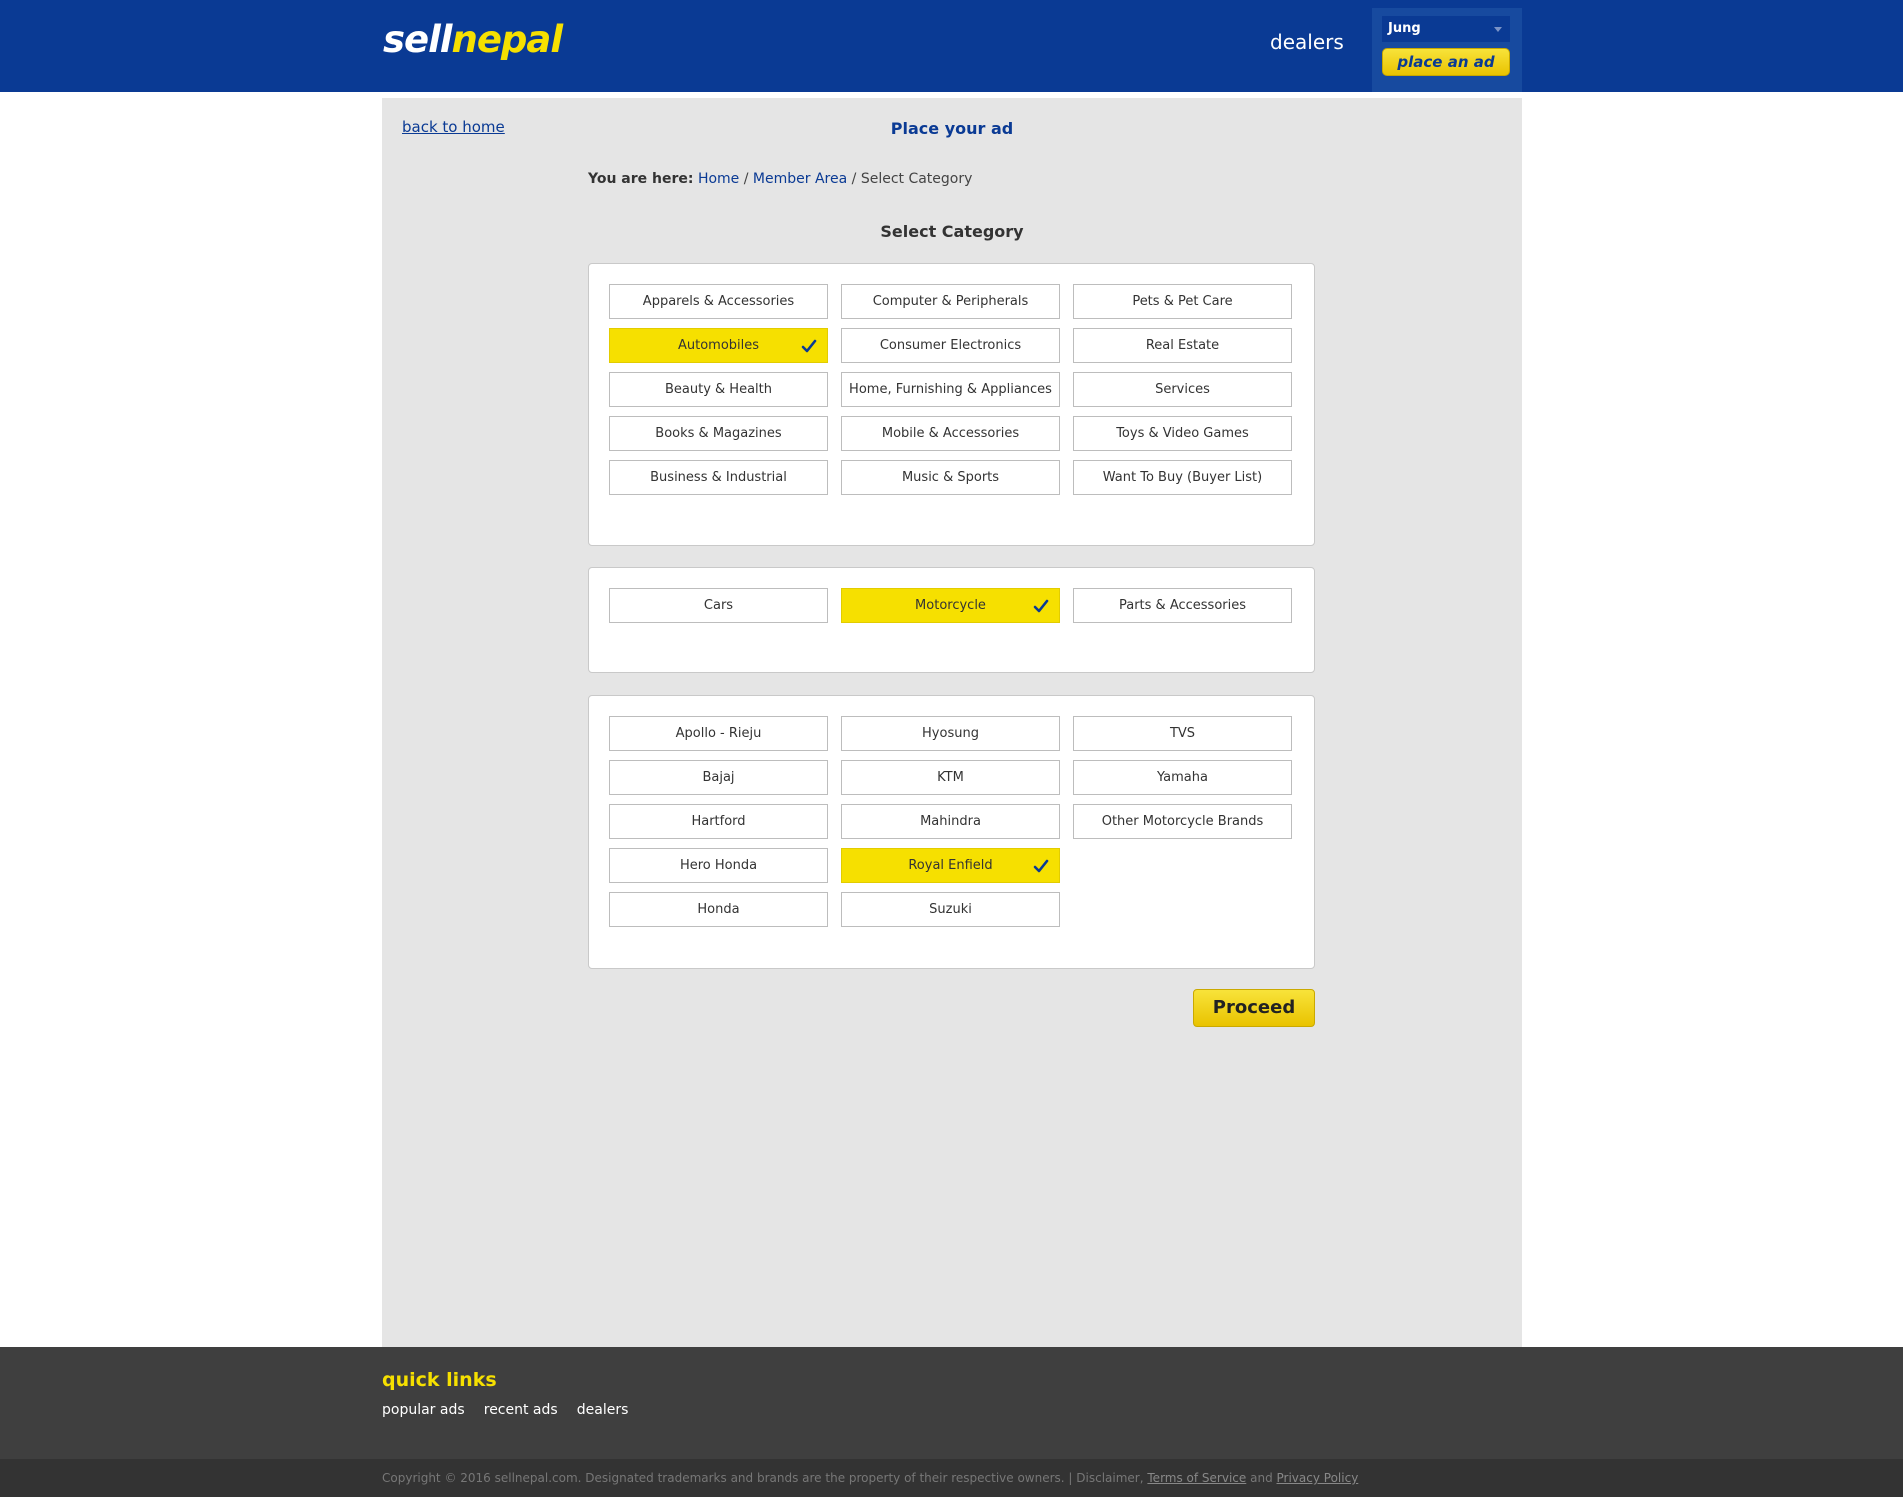  I want to click on user-menu-dropdown: Jung, so click(1446, 29).